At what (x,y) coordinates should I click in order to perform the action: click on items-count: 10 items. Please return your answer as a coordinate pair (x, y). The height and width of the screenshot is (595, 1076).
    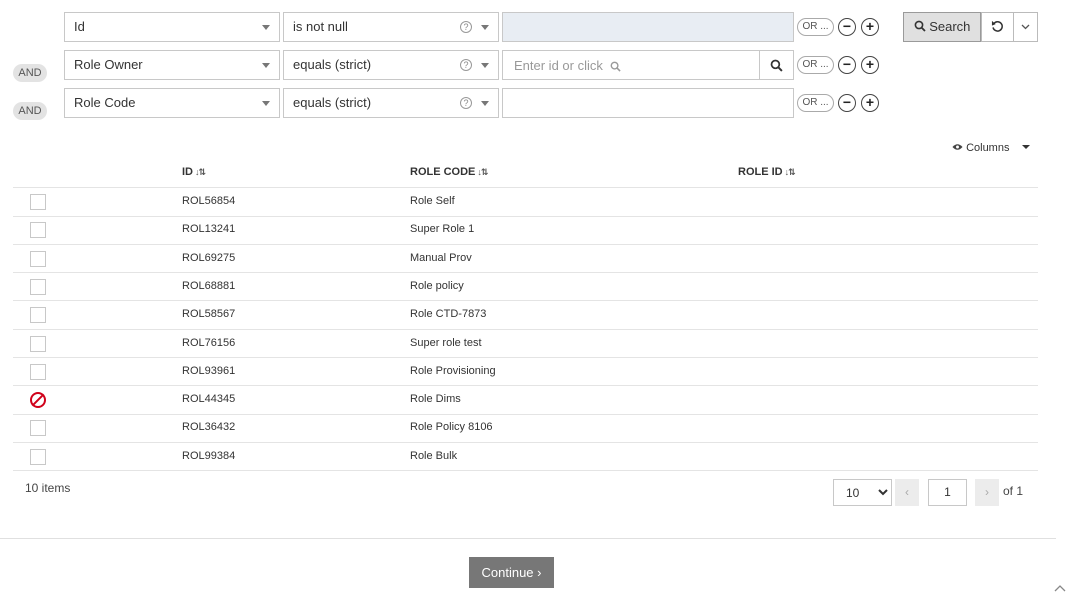
    Looking at the image, I should click on (48, 488).